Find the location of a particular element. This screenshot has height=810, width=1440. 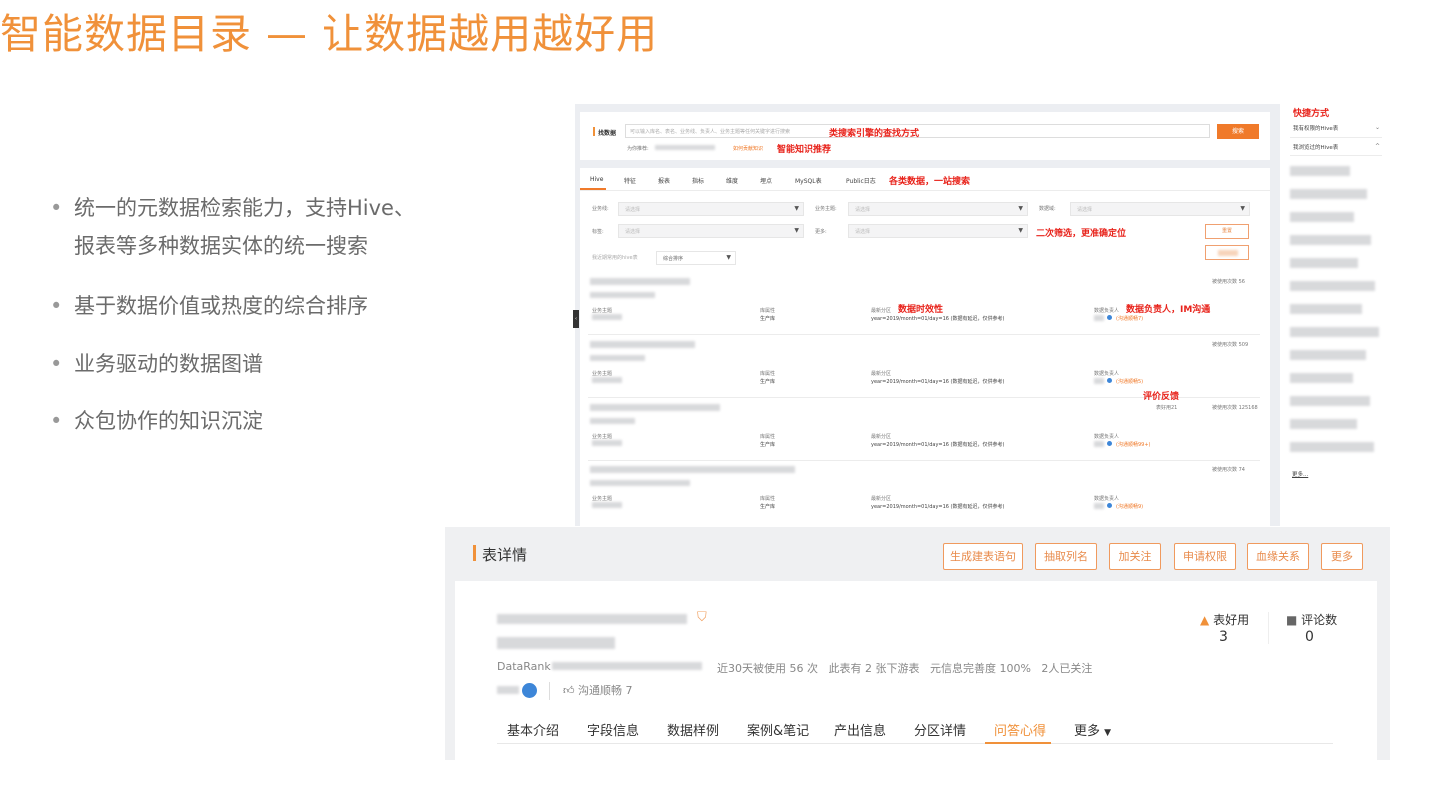

caret-down-icon: ▼ is located at coordinates (1108, 733).